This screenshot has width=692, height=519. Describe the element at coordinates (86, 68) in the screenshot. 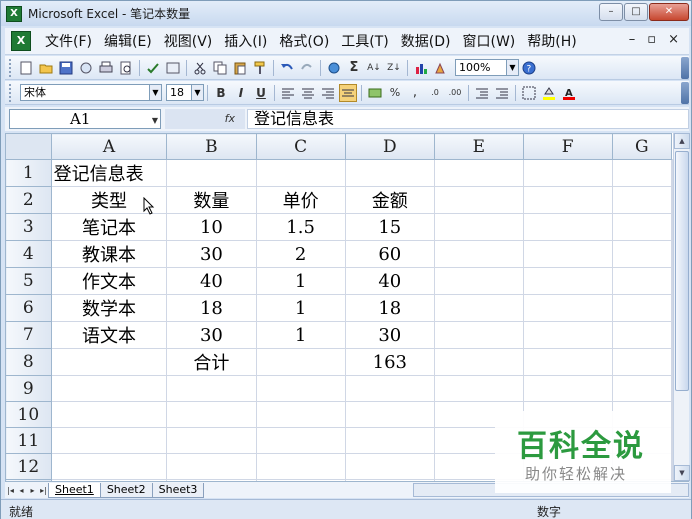

I see `permission-icon` at that location.